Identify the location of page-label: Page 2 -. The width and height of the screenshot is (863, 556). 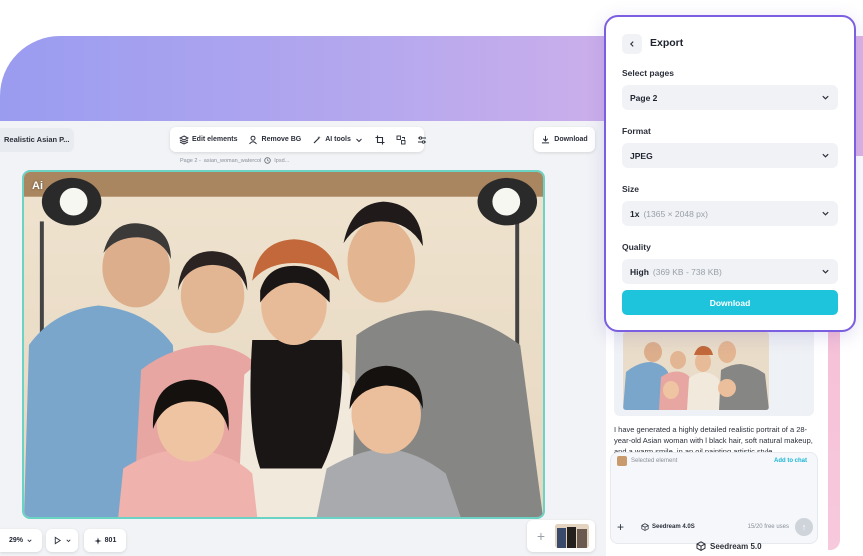
(190, 160).